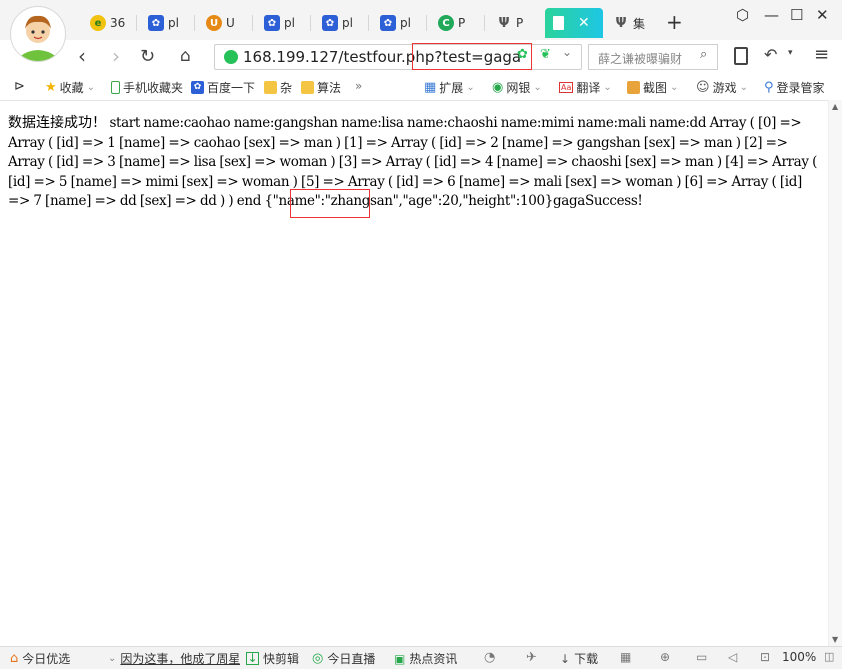 This screenshot has height=669, width=842. I want to click on tab-uc: U U, so click(225, 23).